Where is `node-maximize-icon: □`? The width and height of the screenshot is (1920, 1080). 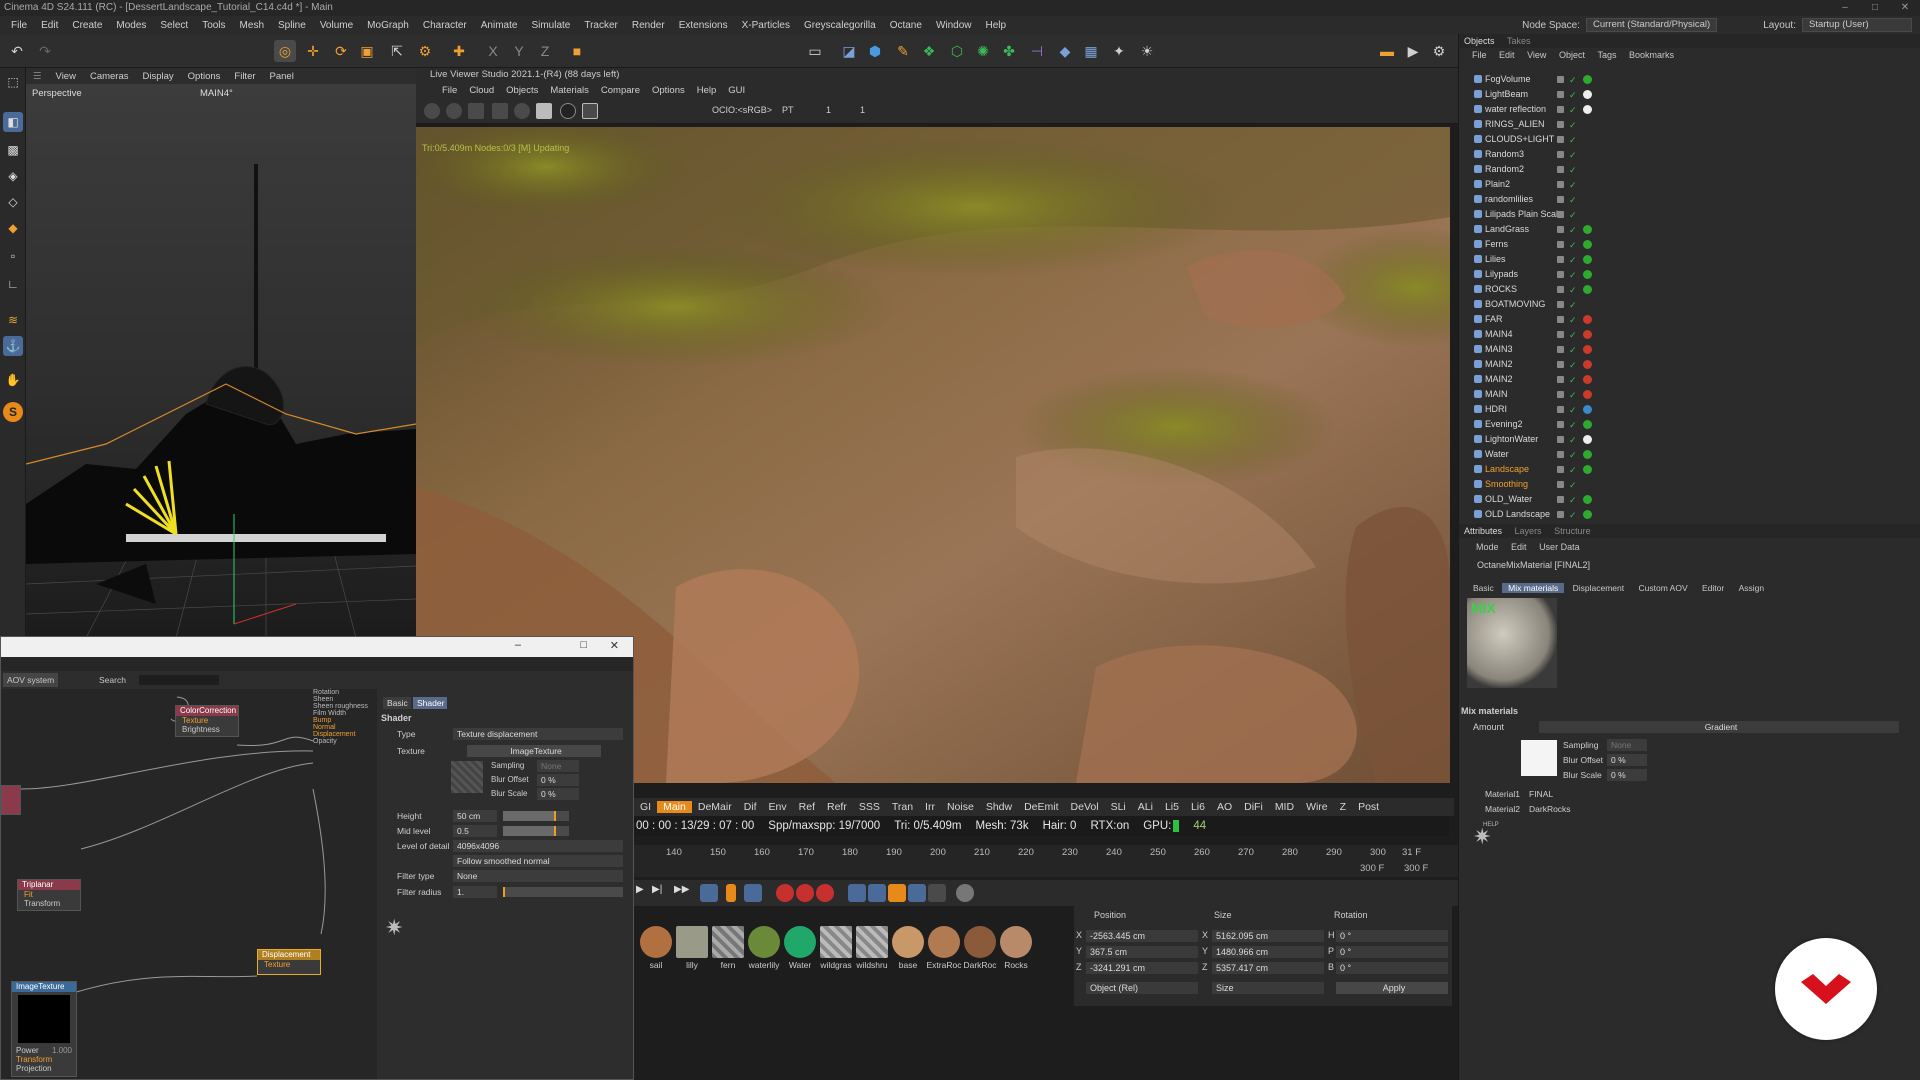 node-maximize-icon: □ is located at coordinates (583, 645).